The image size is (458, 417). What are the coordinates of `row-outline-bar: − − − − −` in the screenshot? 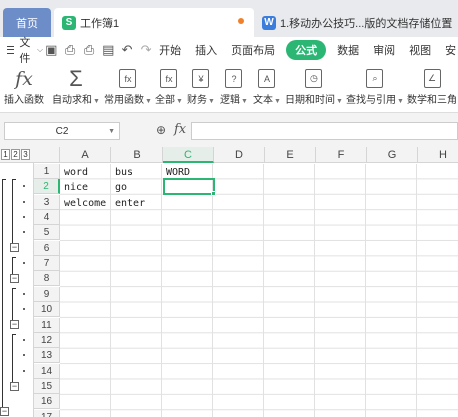 It's located at (17, 290).